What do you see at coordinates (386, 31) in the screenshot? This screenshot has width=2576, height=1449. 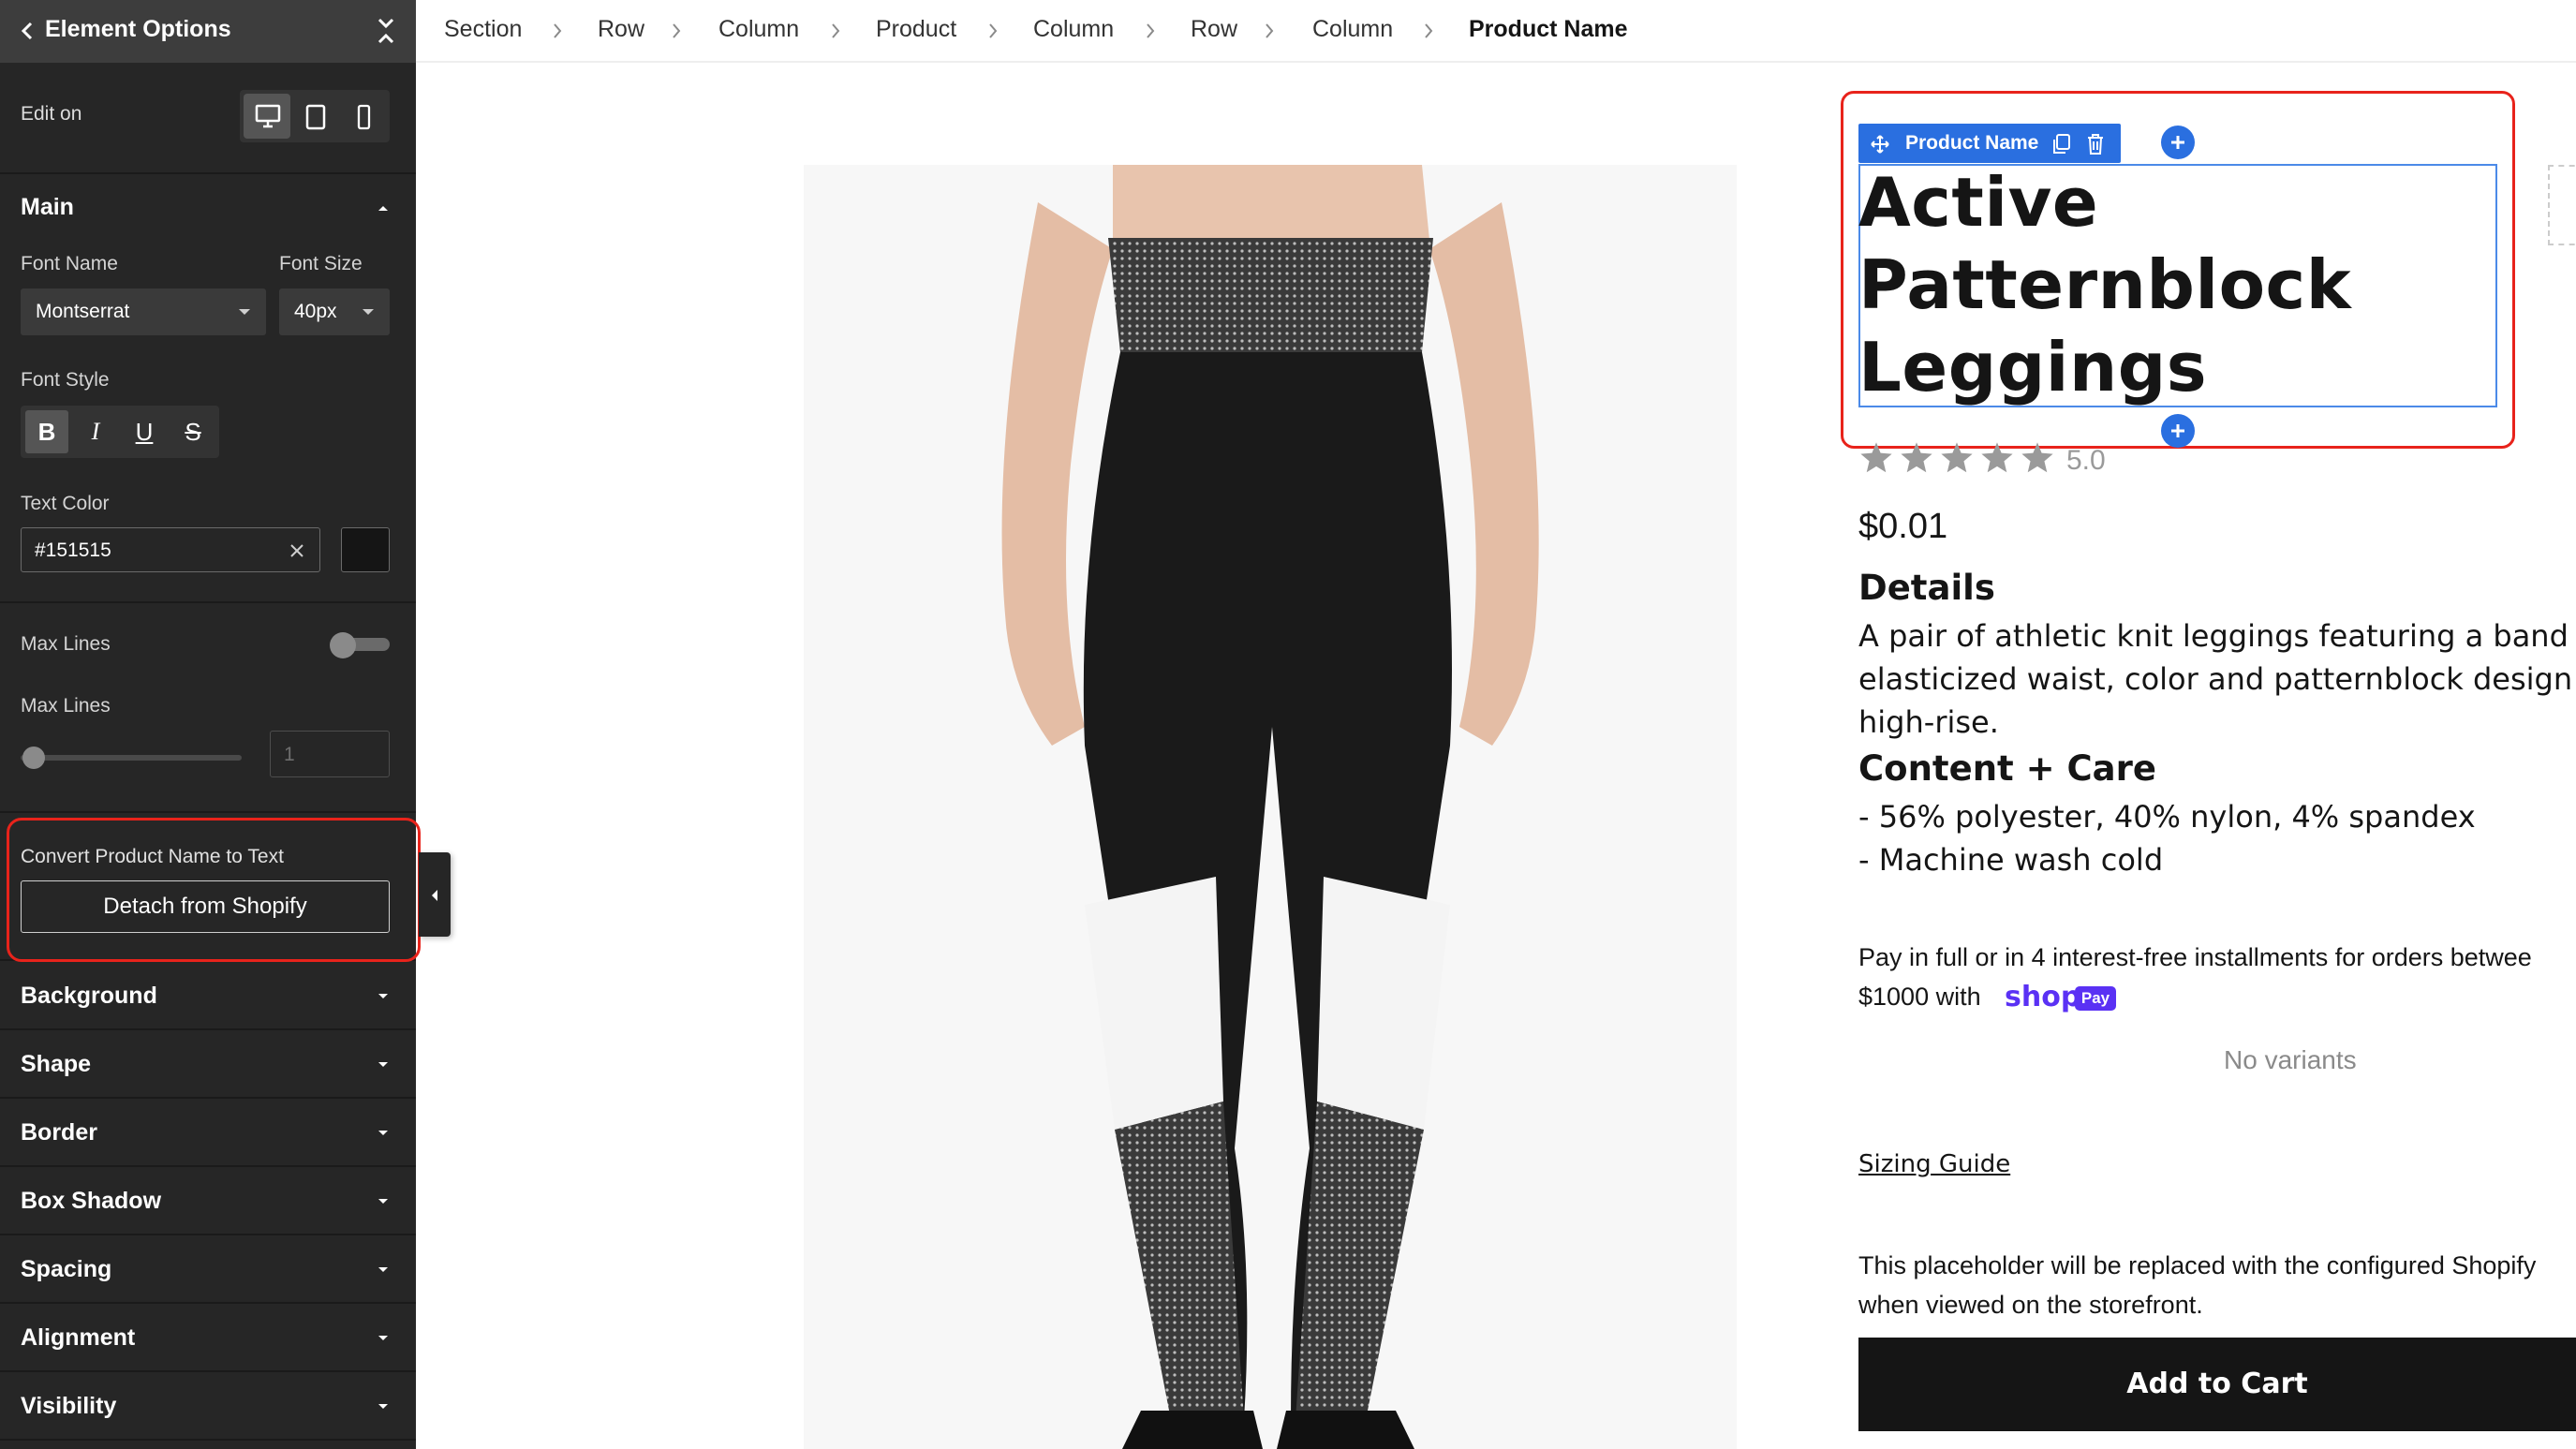 I see `collapse-icon` at bounding box center [386, 31].